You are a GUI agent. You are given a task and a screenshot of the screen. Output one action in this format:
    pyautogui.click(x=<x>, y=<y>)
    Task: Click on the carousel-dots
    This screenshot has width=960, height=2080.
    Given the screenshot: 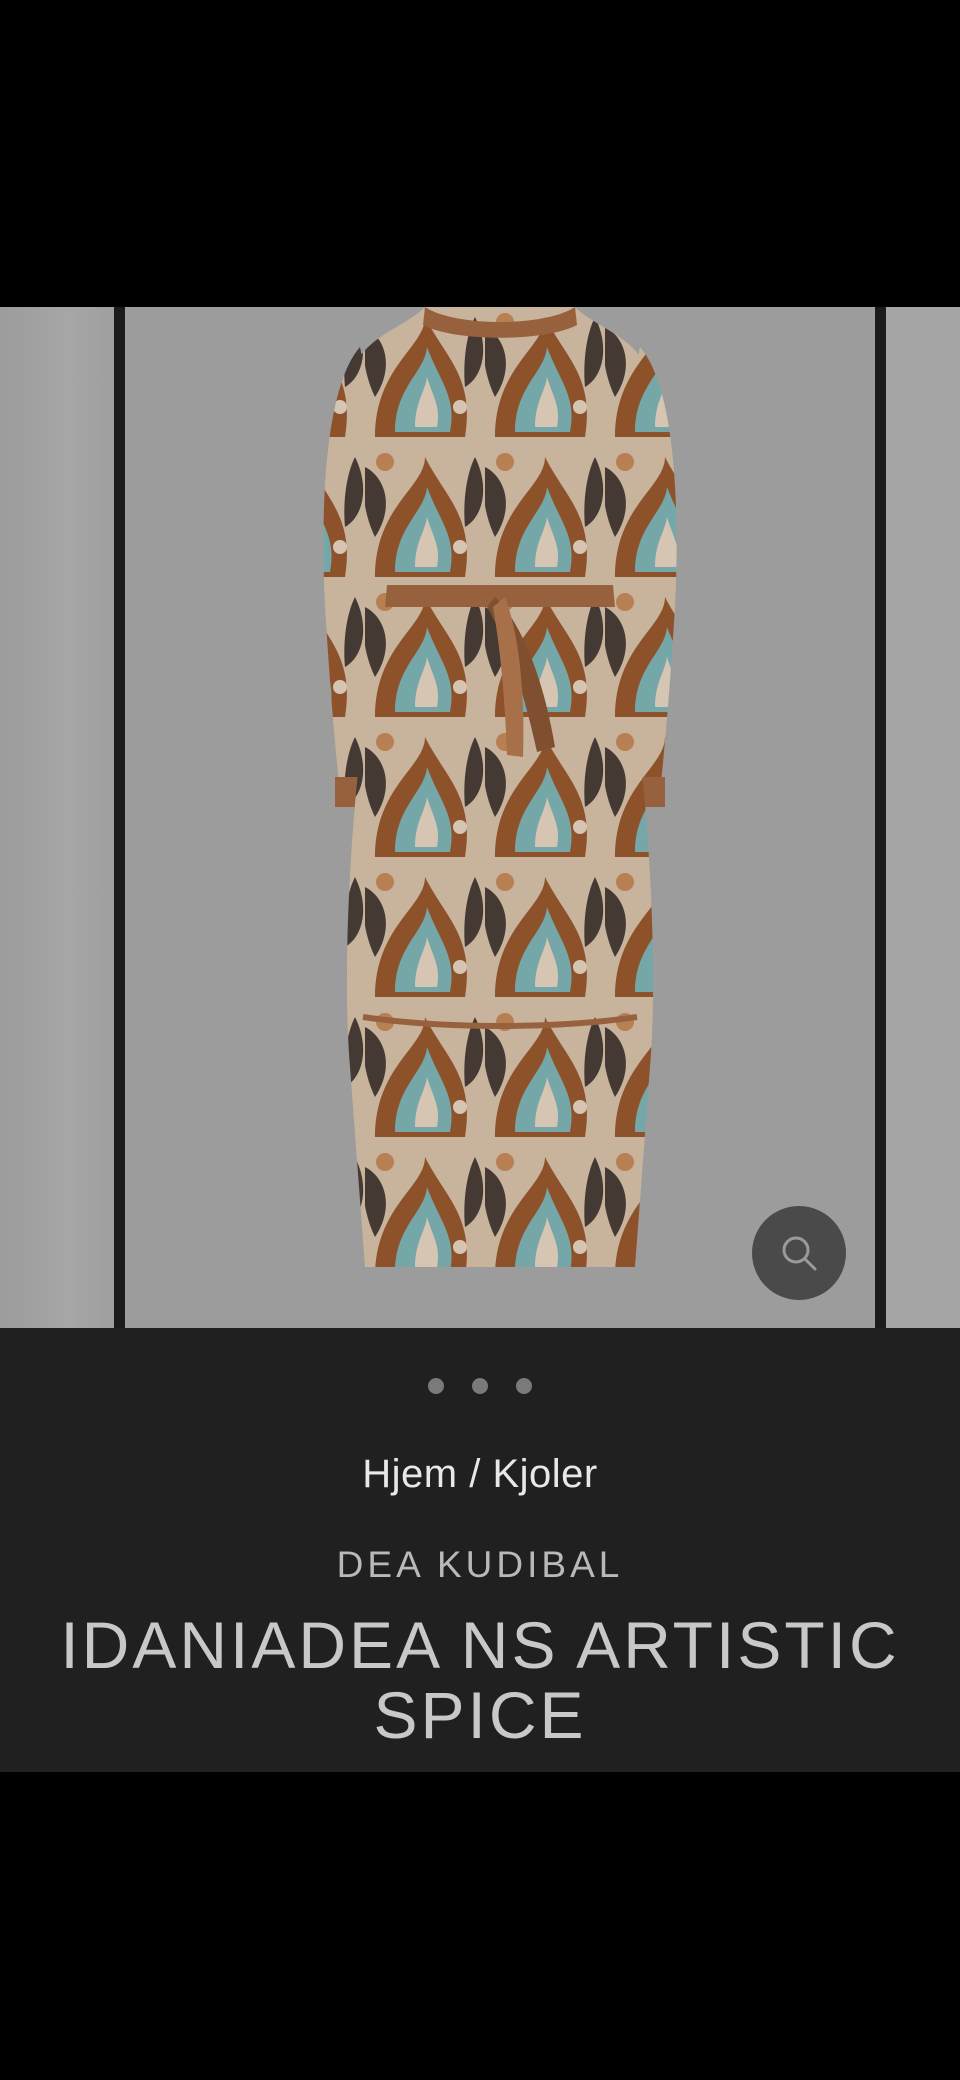 What is the action you would take?
    pyautogui.click(x=480, y=1386)
    